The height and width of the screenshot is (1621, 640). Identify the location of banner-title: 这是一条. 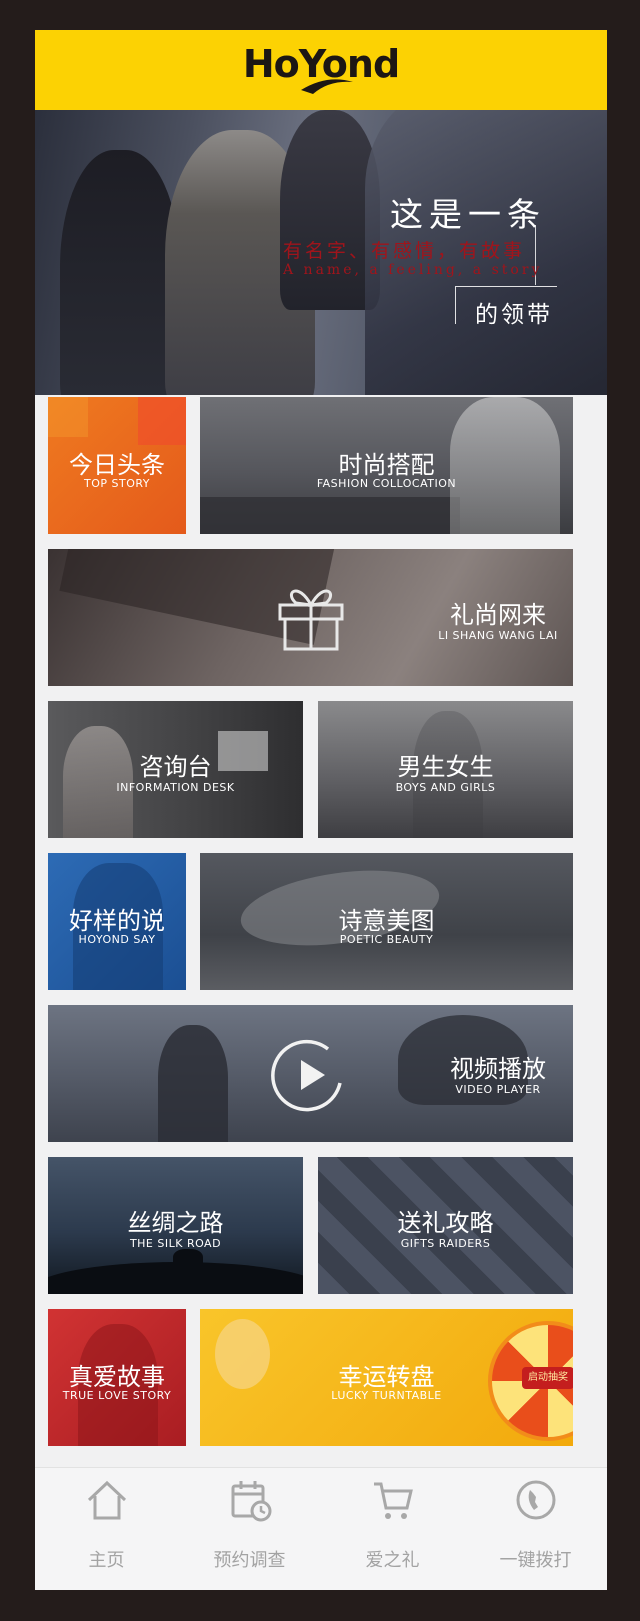
(468, 214).